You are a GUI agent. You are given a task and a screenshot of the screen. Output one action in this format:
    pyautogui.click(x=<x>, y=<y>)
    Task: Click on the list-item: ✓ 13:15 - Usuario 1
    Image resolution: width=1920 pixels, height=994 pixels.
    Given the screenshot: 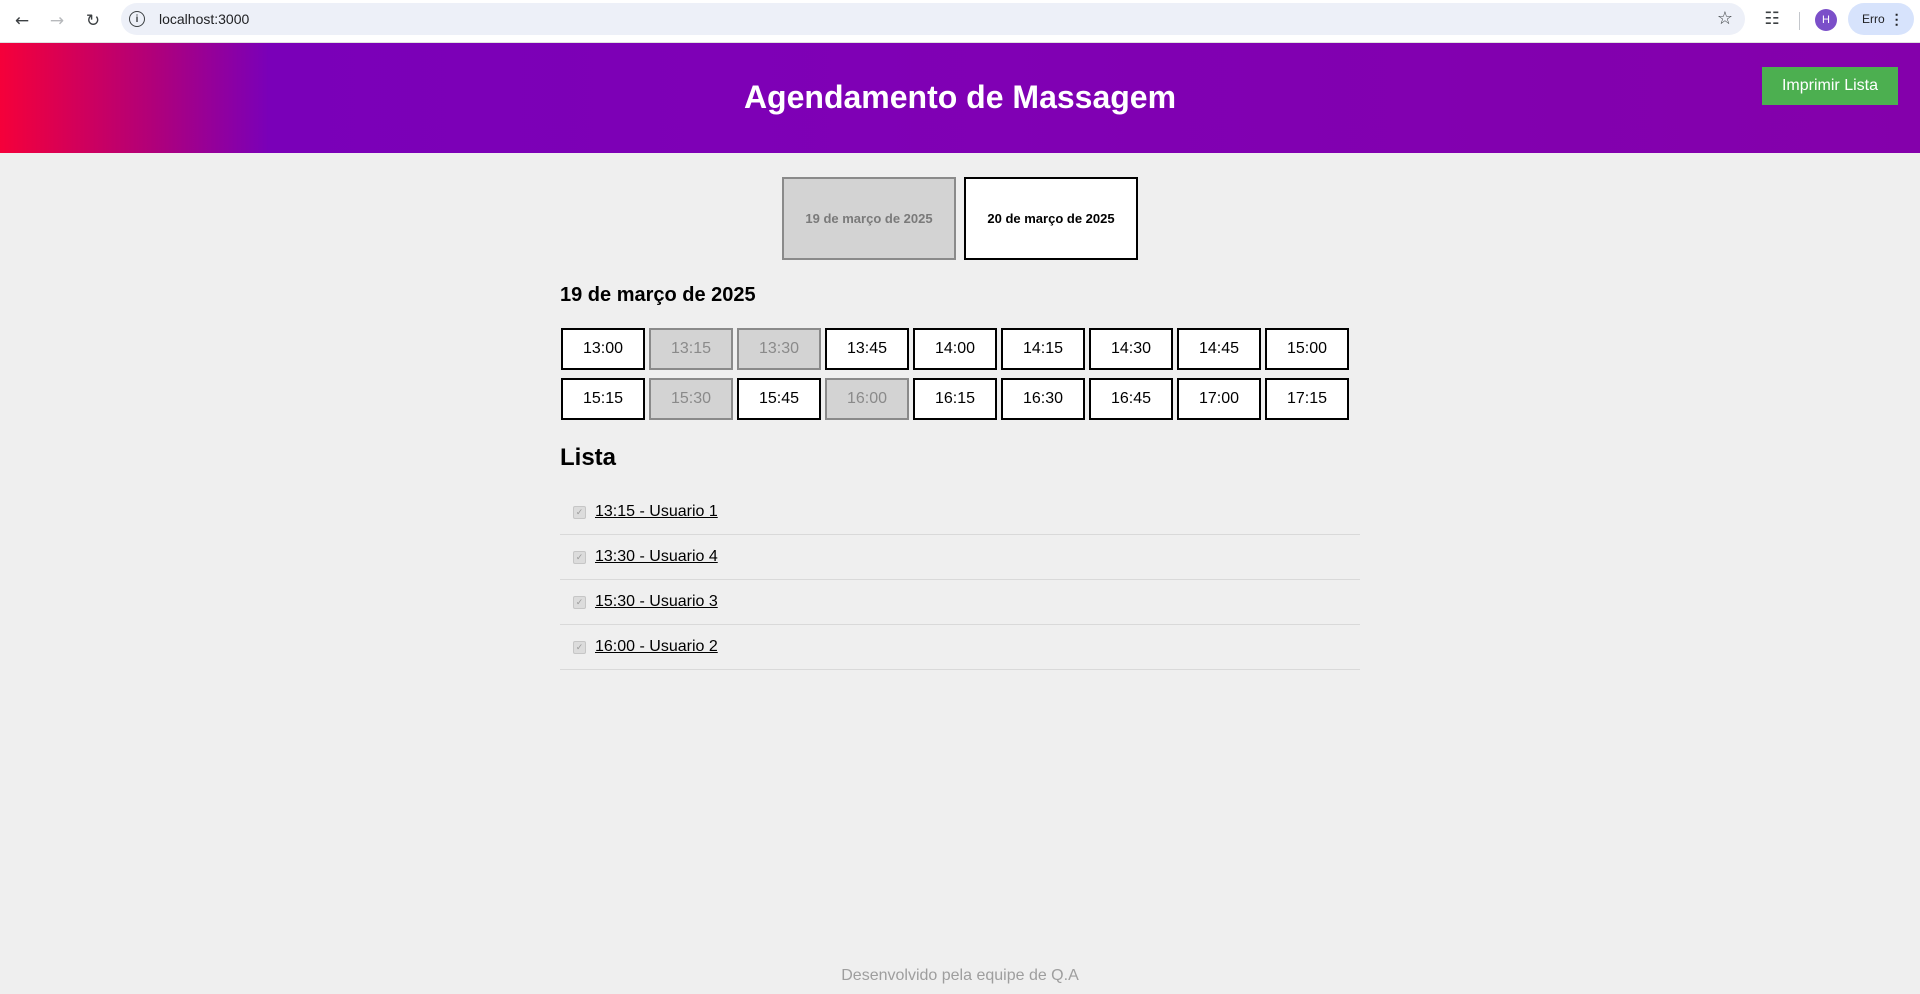 What is the action you would take?
    pyautogui.click(x=960, y=512)
    